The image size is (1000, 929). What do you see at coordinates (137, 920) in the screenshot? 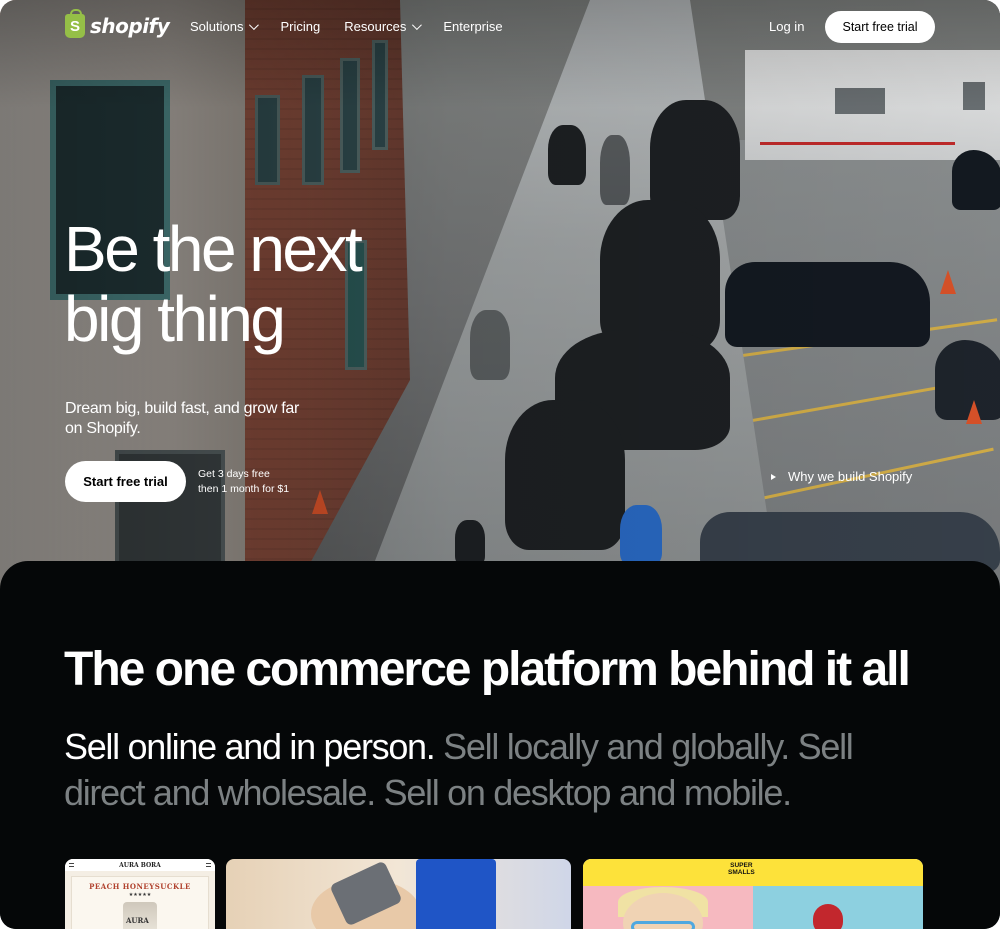
I see `product-label: AURA` at bounding box center [137, 920].